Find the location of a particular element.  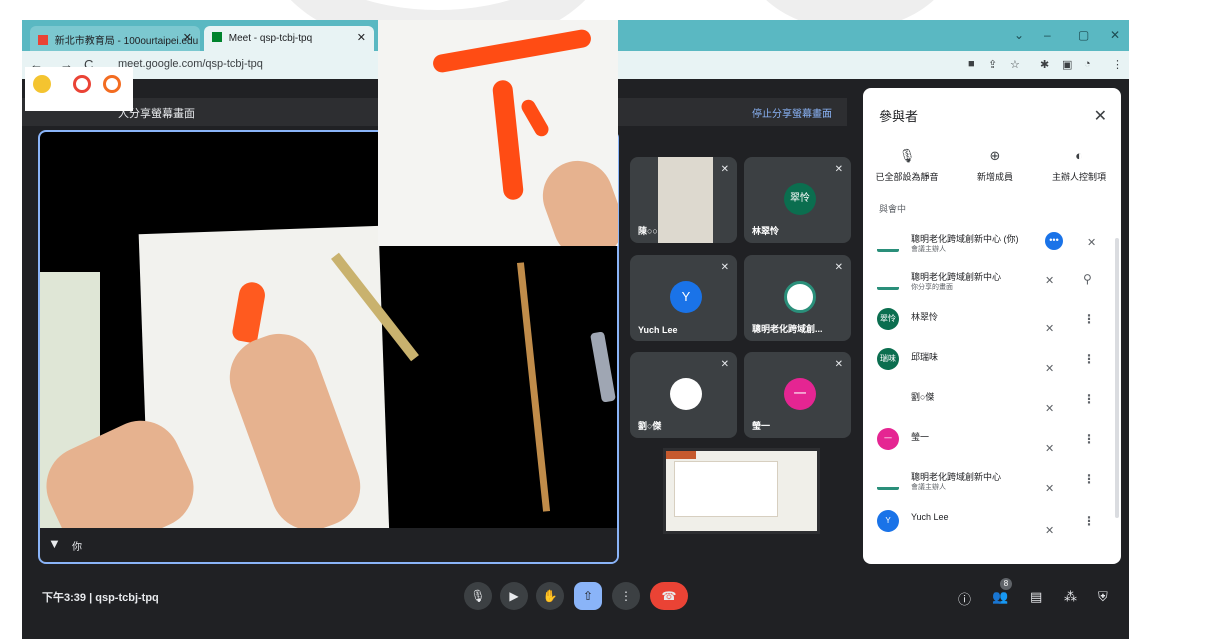

share-icon: ⇪ is located at coordinates (992, 64).